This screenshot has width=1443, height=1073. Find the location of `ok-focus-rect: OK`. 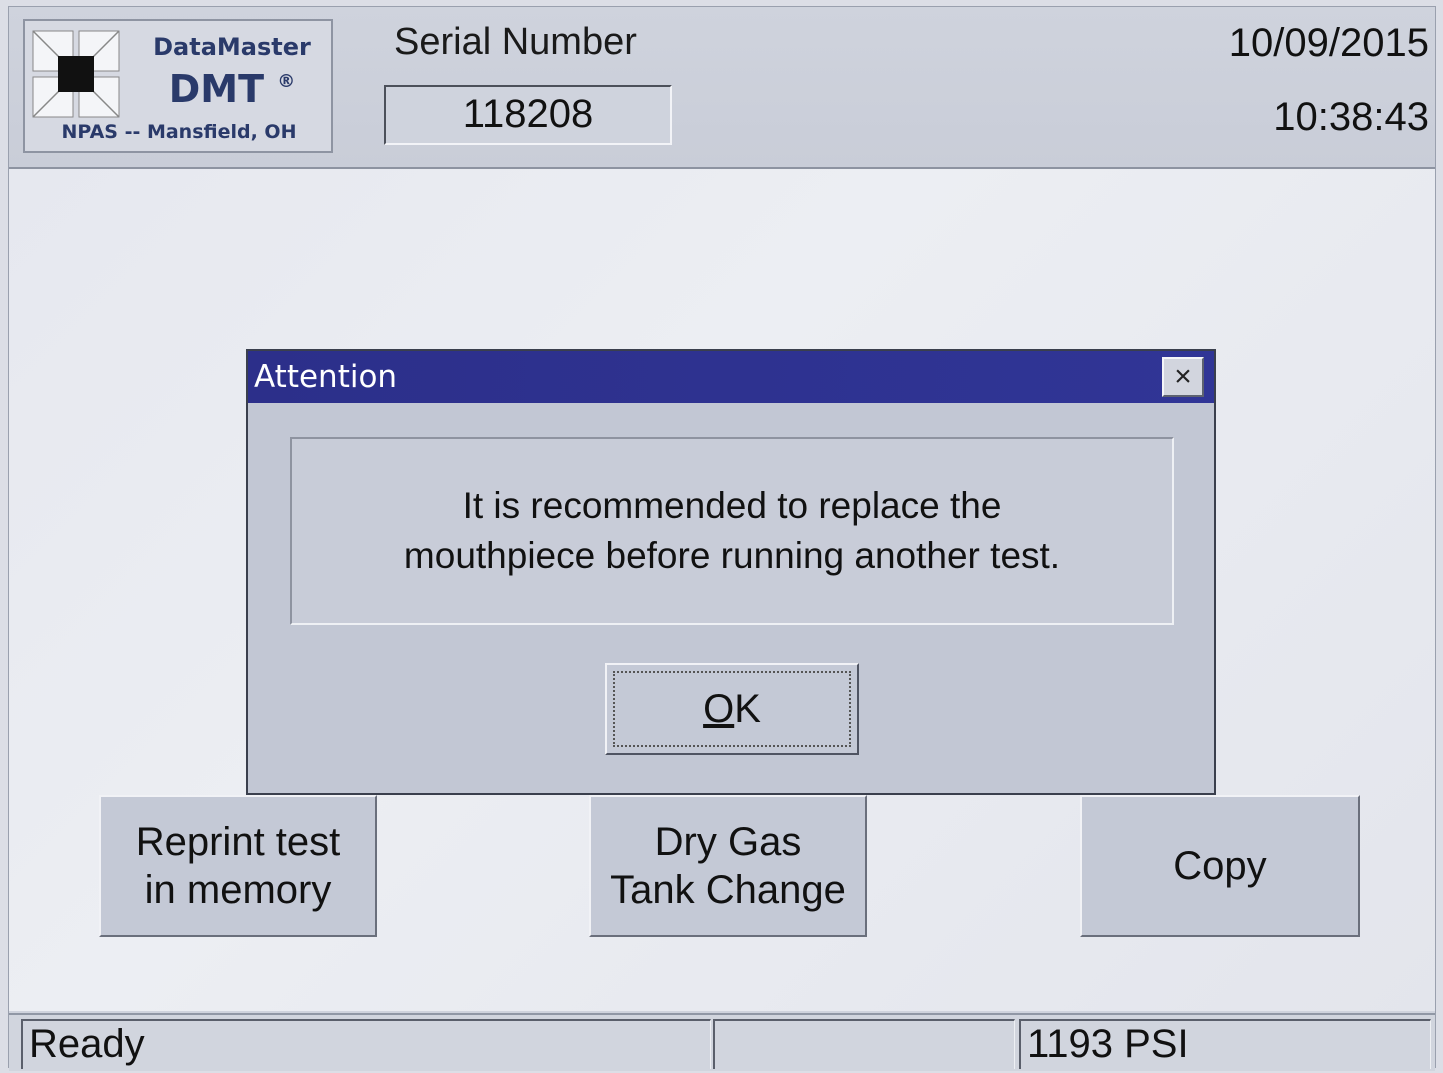

ok-focus-rect: OK is located at coordinates (732, 709).